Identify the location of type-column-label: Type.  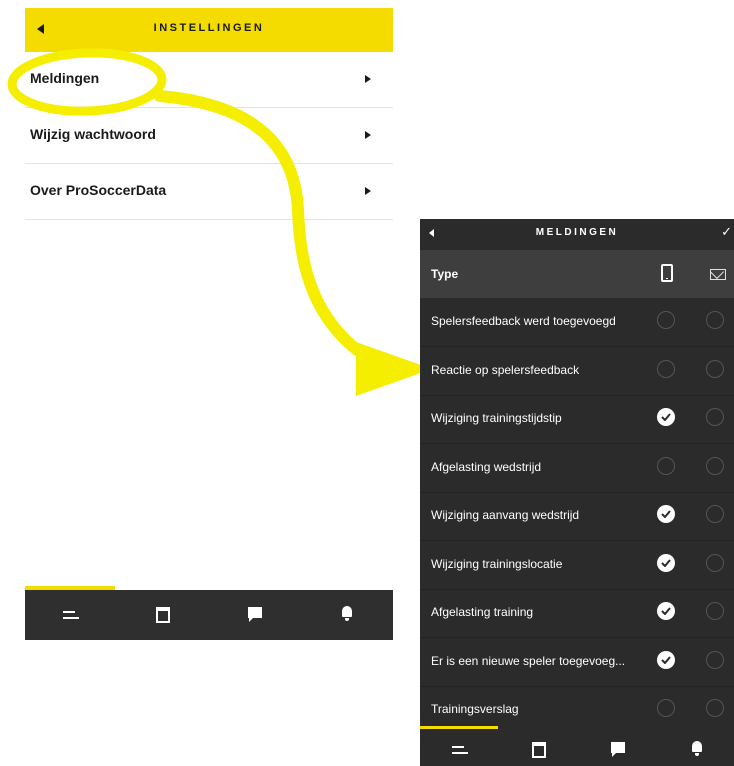
(445, 274).